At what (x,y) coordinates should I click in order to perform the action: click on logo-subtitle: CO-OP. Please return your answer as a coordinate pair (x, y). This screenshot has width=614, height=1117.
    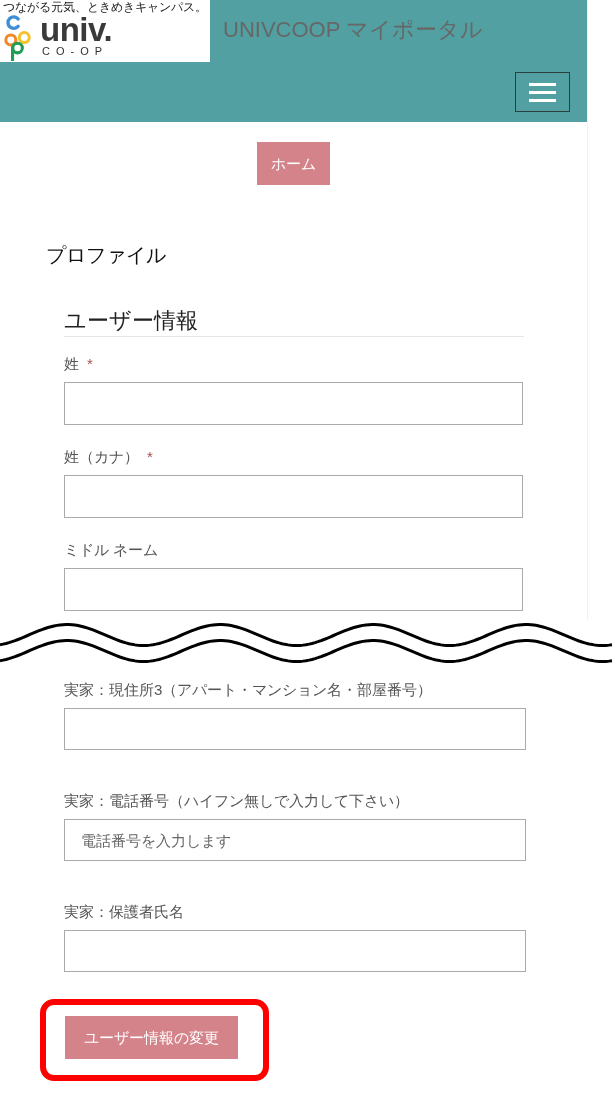
    Looking at the image, I should click on (75, 51).